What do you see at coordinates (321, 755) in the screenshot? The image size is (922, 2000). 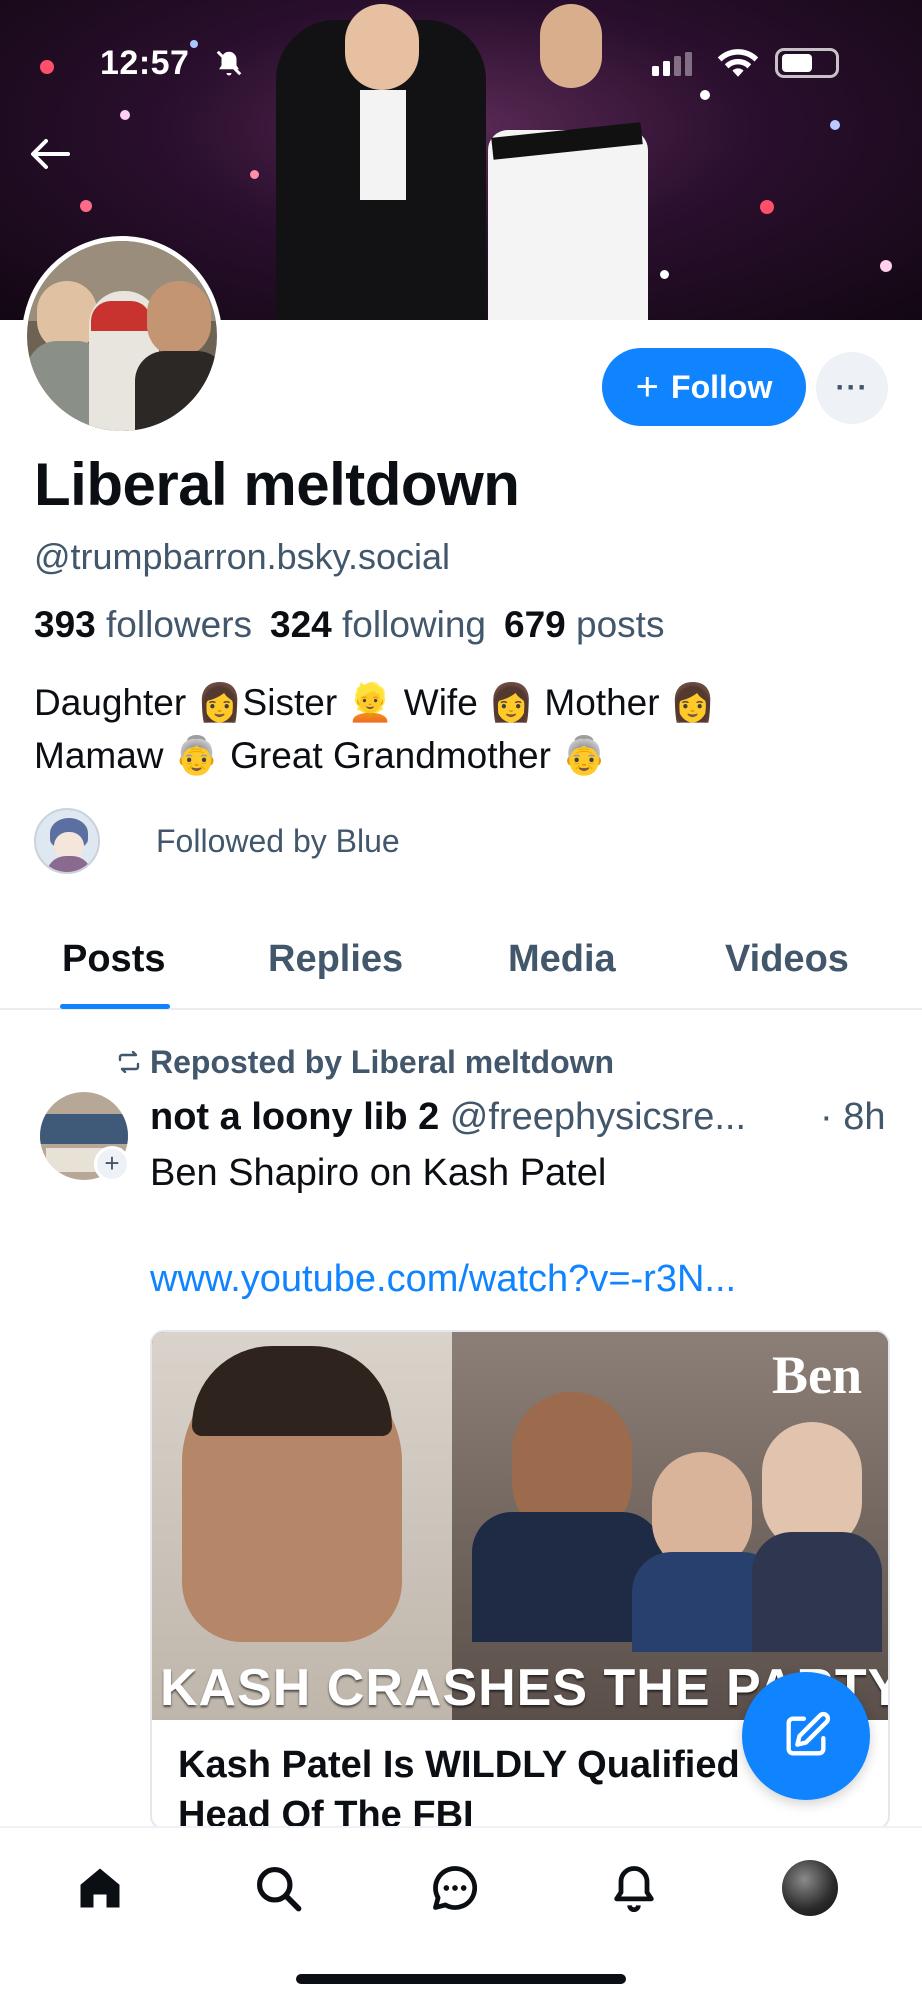 I see `bio-line-2: Mamaw 👵 Great Grandmother 👵` at bounding box center [321, 755].